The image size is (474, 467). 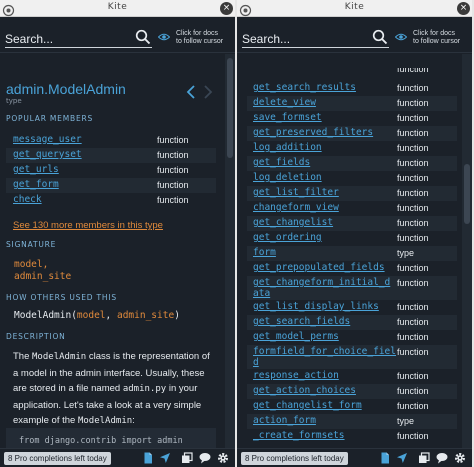 I want to click on member-link: get_search_results, so click(x=304, y=87).